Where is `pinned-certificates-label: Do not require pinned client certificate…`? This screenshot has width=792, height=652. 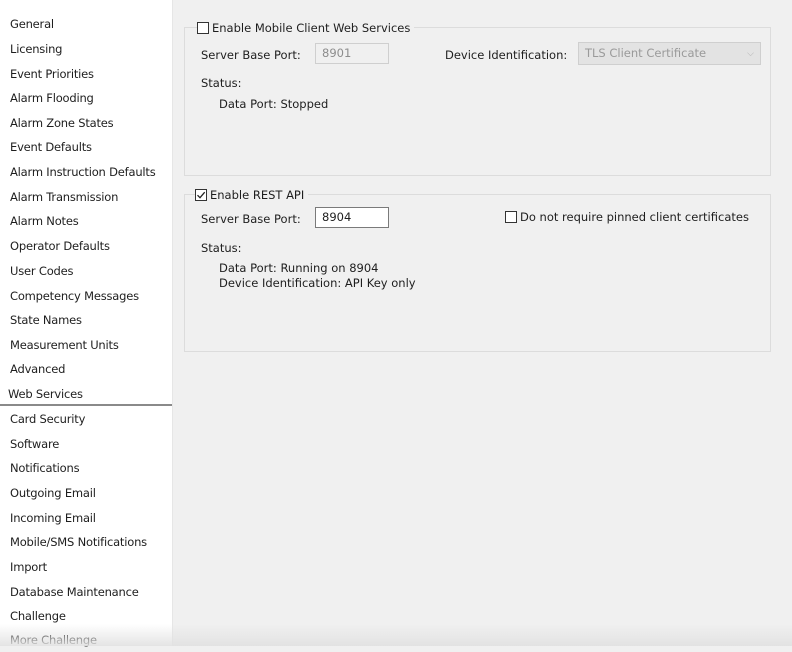
pinned-certificates-label: Do not require pinned client certificate… is located at coordinates (634, 217).